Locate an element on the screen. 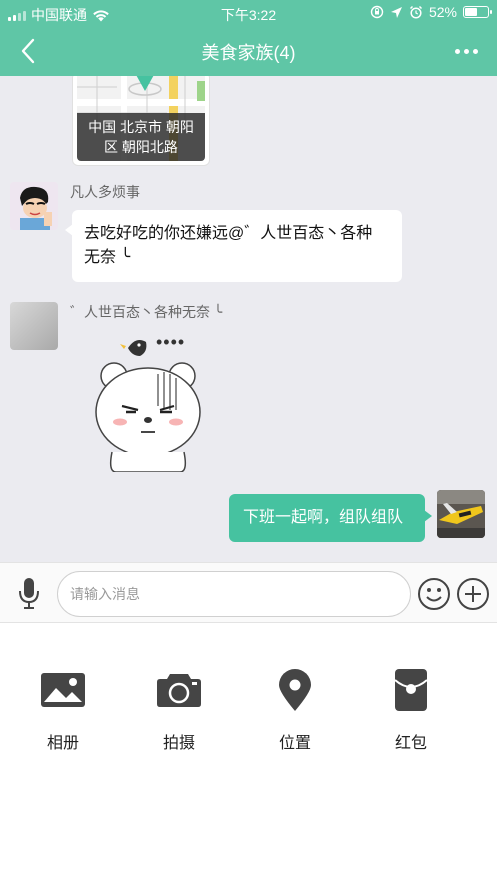  more-button is located at coordinates (466, 51).